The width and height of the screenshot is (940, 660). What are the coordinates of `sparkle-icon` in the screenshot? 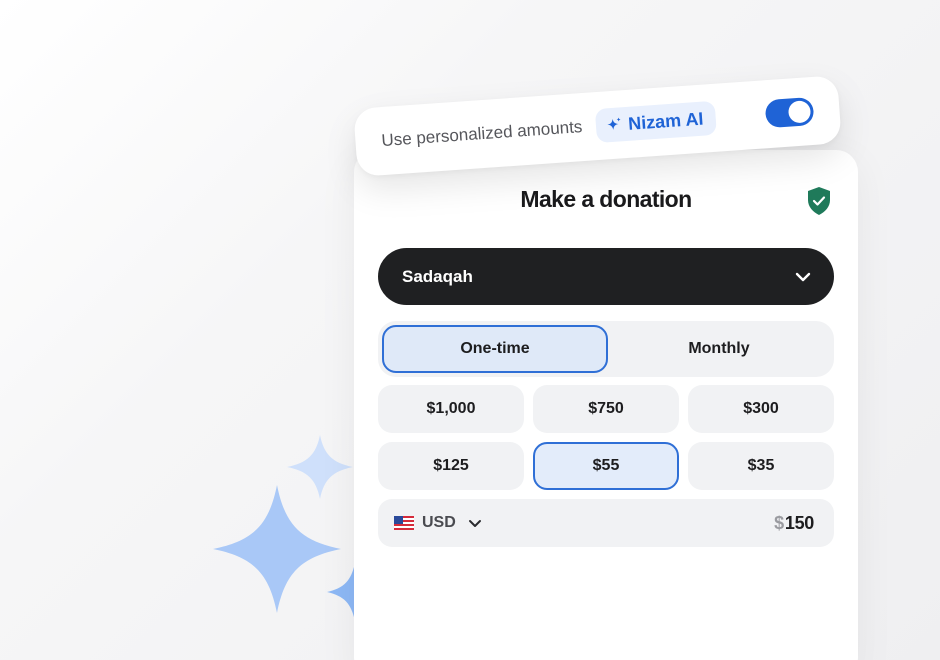 It's located at (614, 123).